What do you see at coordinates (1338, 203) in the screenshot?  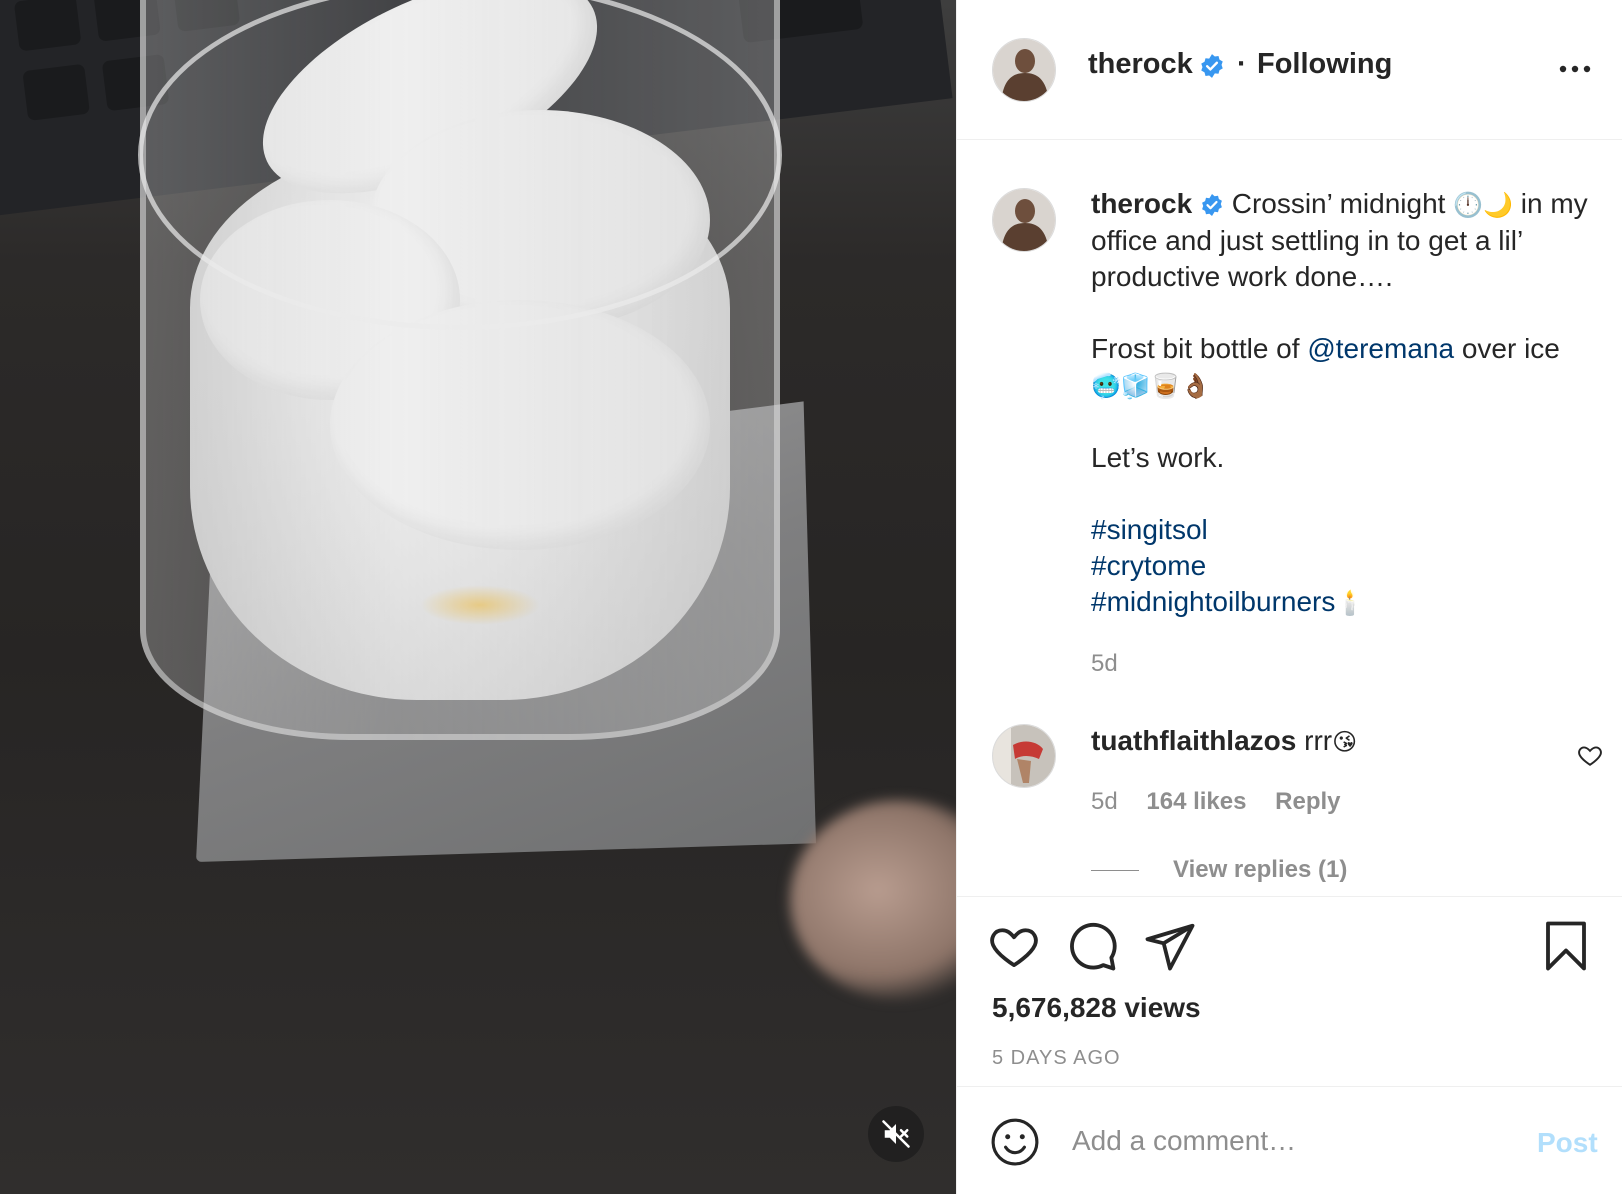 I see `caption-line1-text: Crossin’ midnight` at bounding box center [1338, 203].